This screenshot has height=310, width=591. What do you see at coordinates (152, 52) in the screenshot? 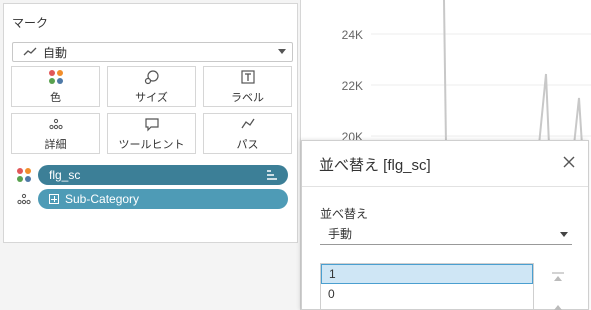
I see `mark-type-dropdown: 自動` at bounding box center [152, 52].